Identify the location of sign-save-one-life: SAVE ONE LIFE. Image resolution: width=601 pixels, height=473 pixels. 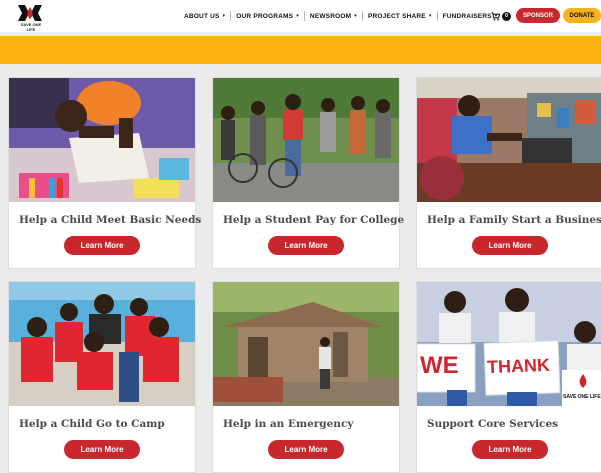
(582, 397).